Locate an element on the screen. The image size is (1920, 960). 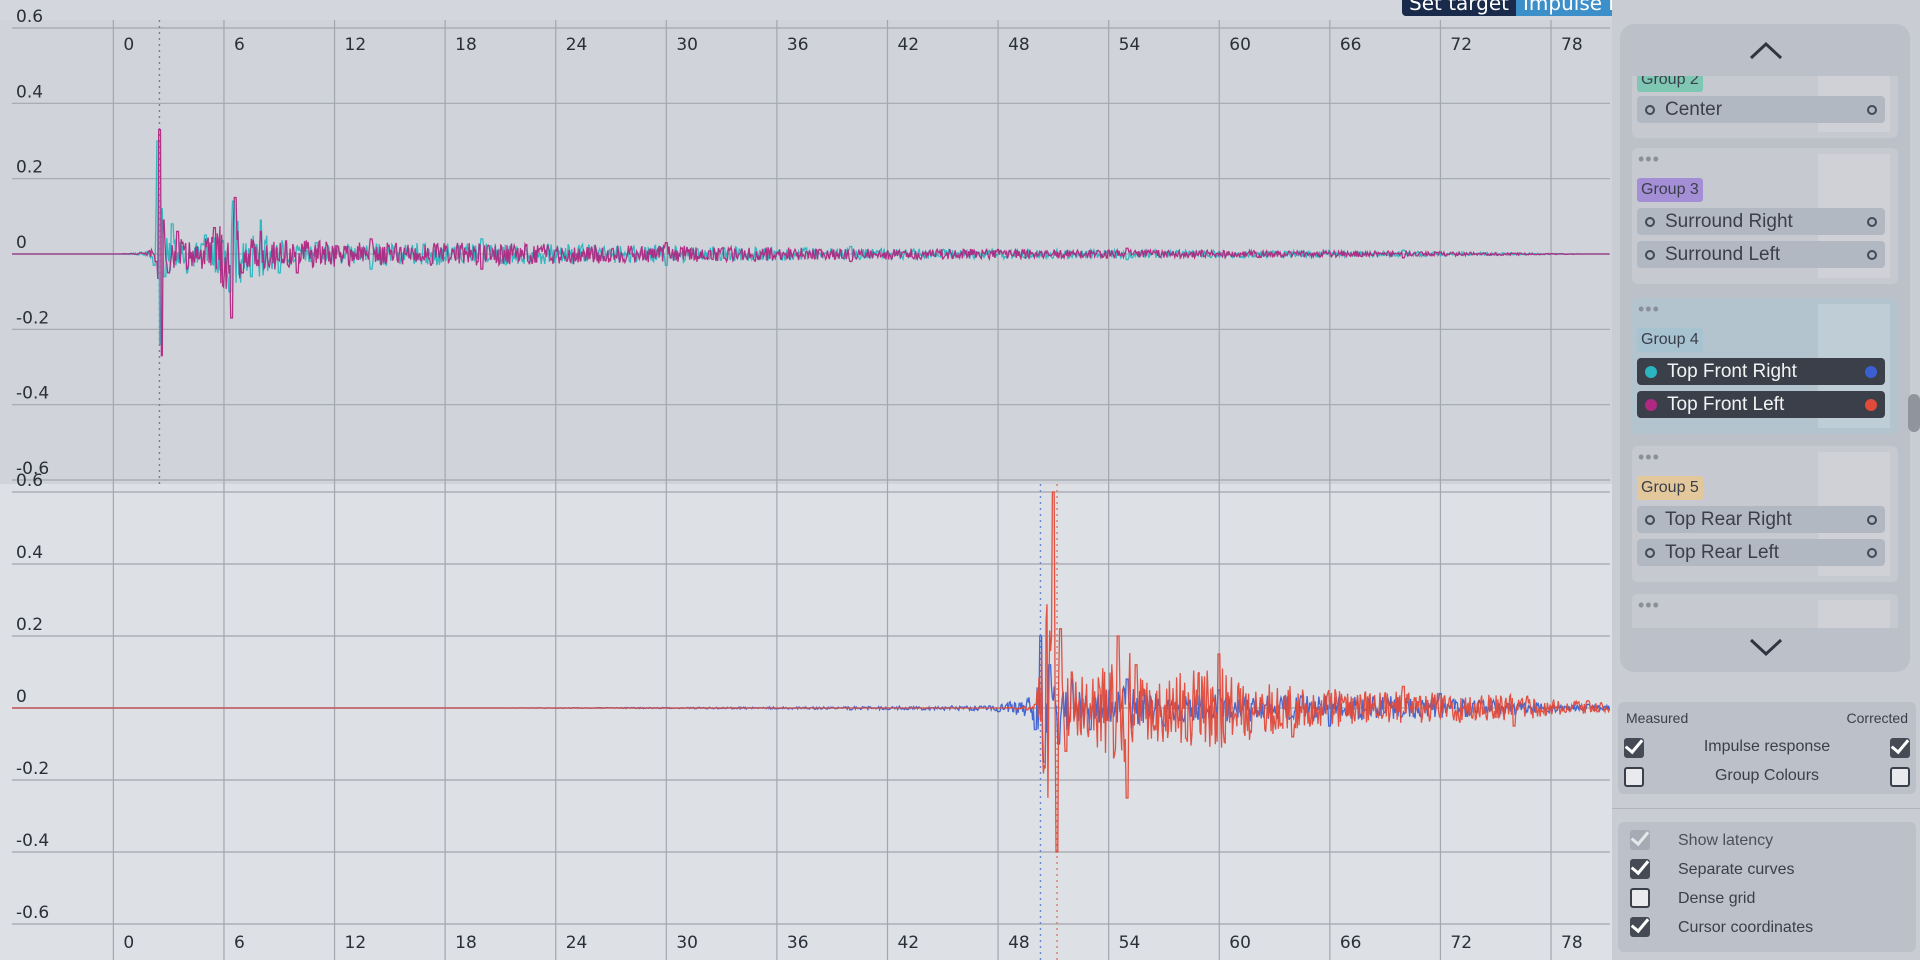
channel-row: Top Rear Left is located at coordinates (1761, 552).